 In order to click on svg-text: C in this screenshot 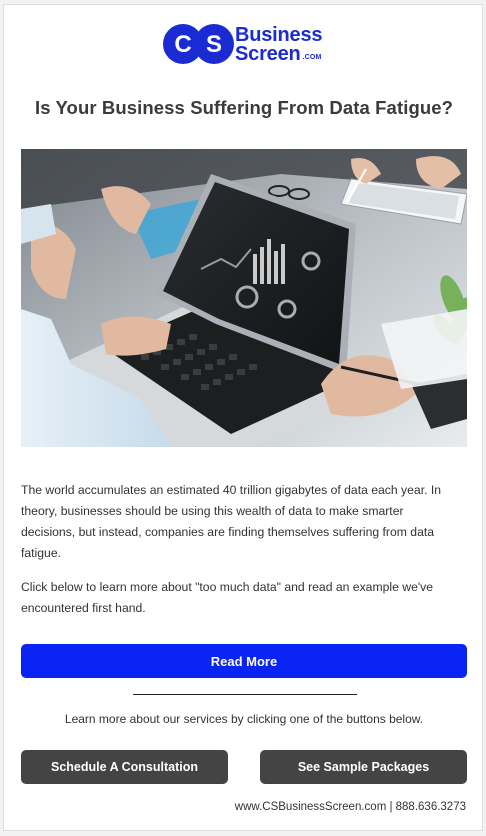, I will do `click(182, 44)`.